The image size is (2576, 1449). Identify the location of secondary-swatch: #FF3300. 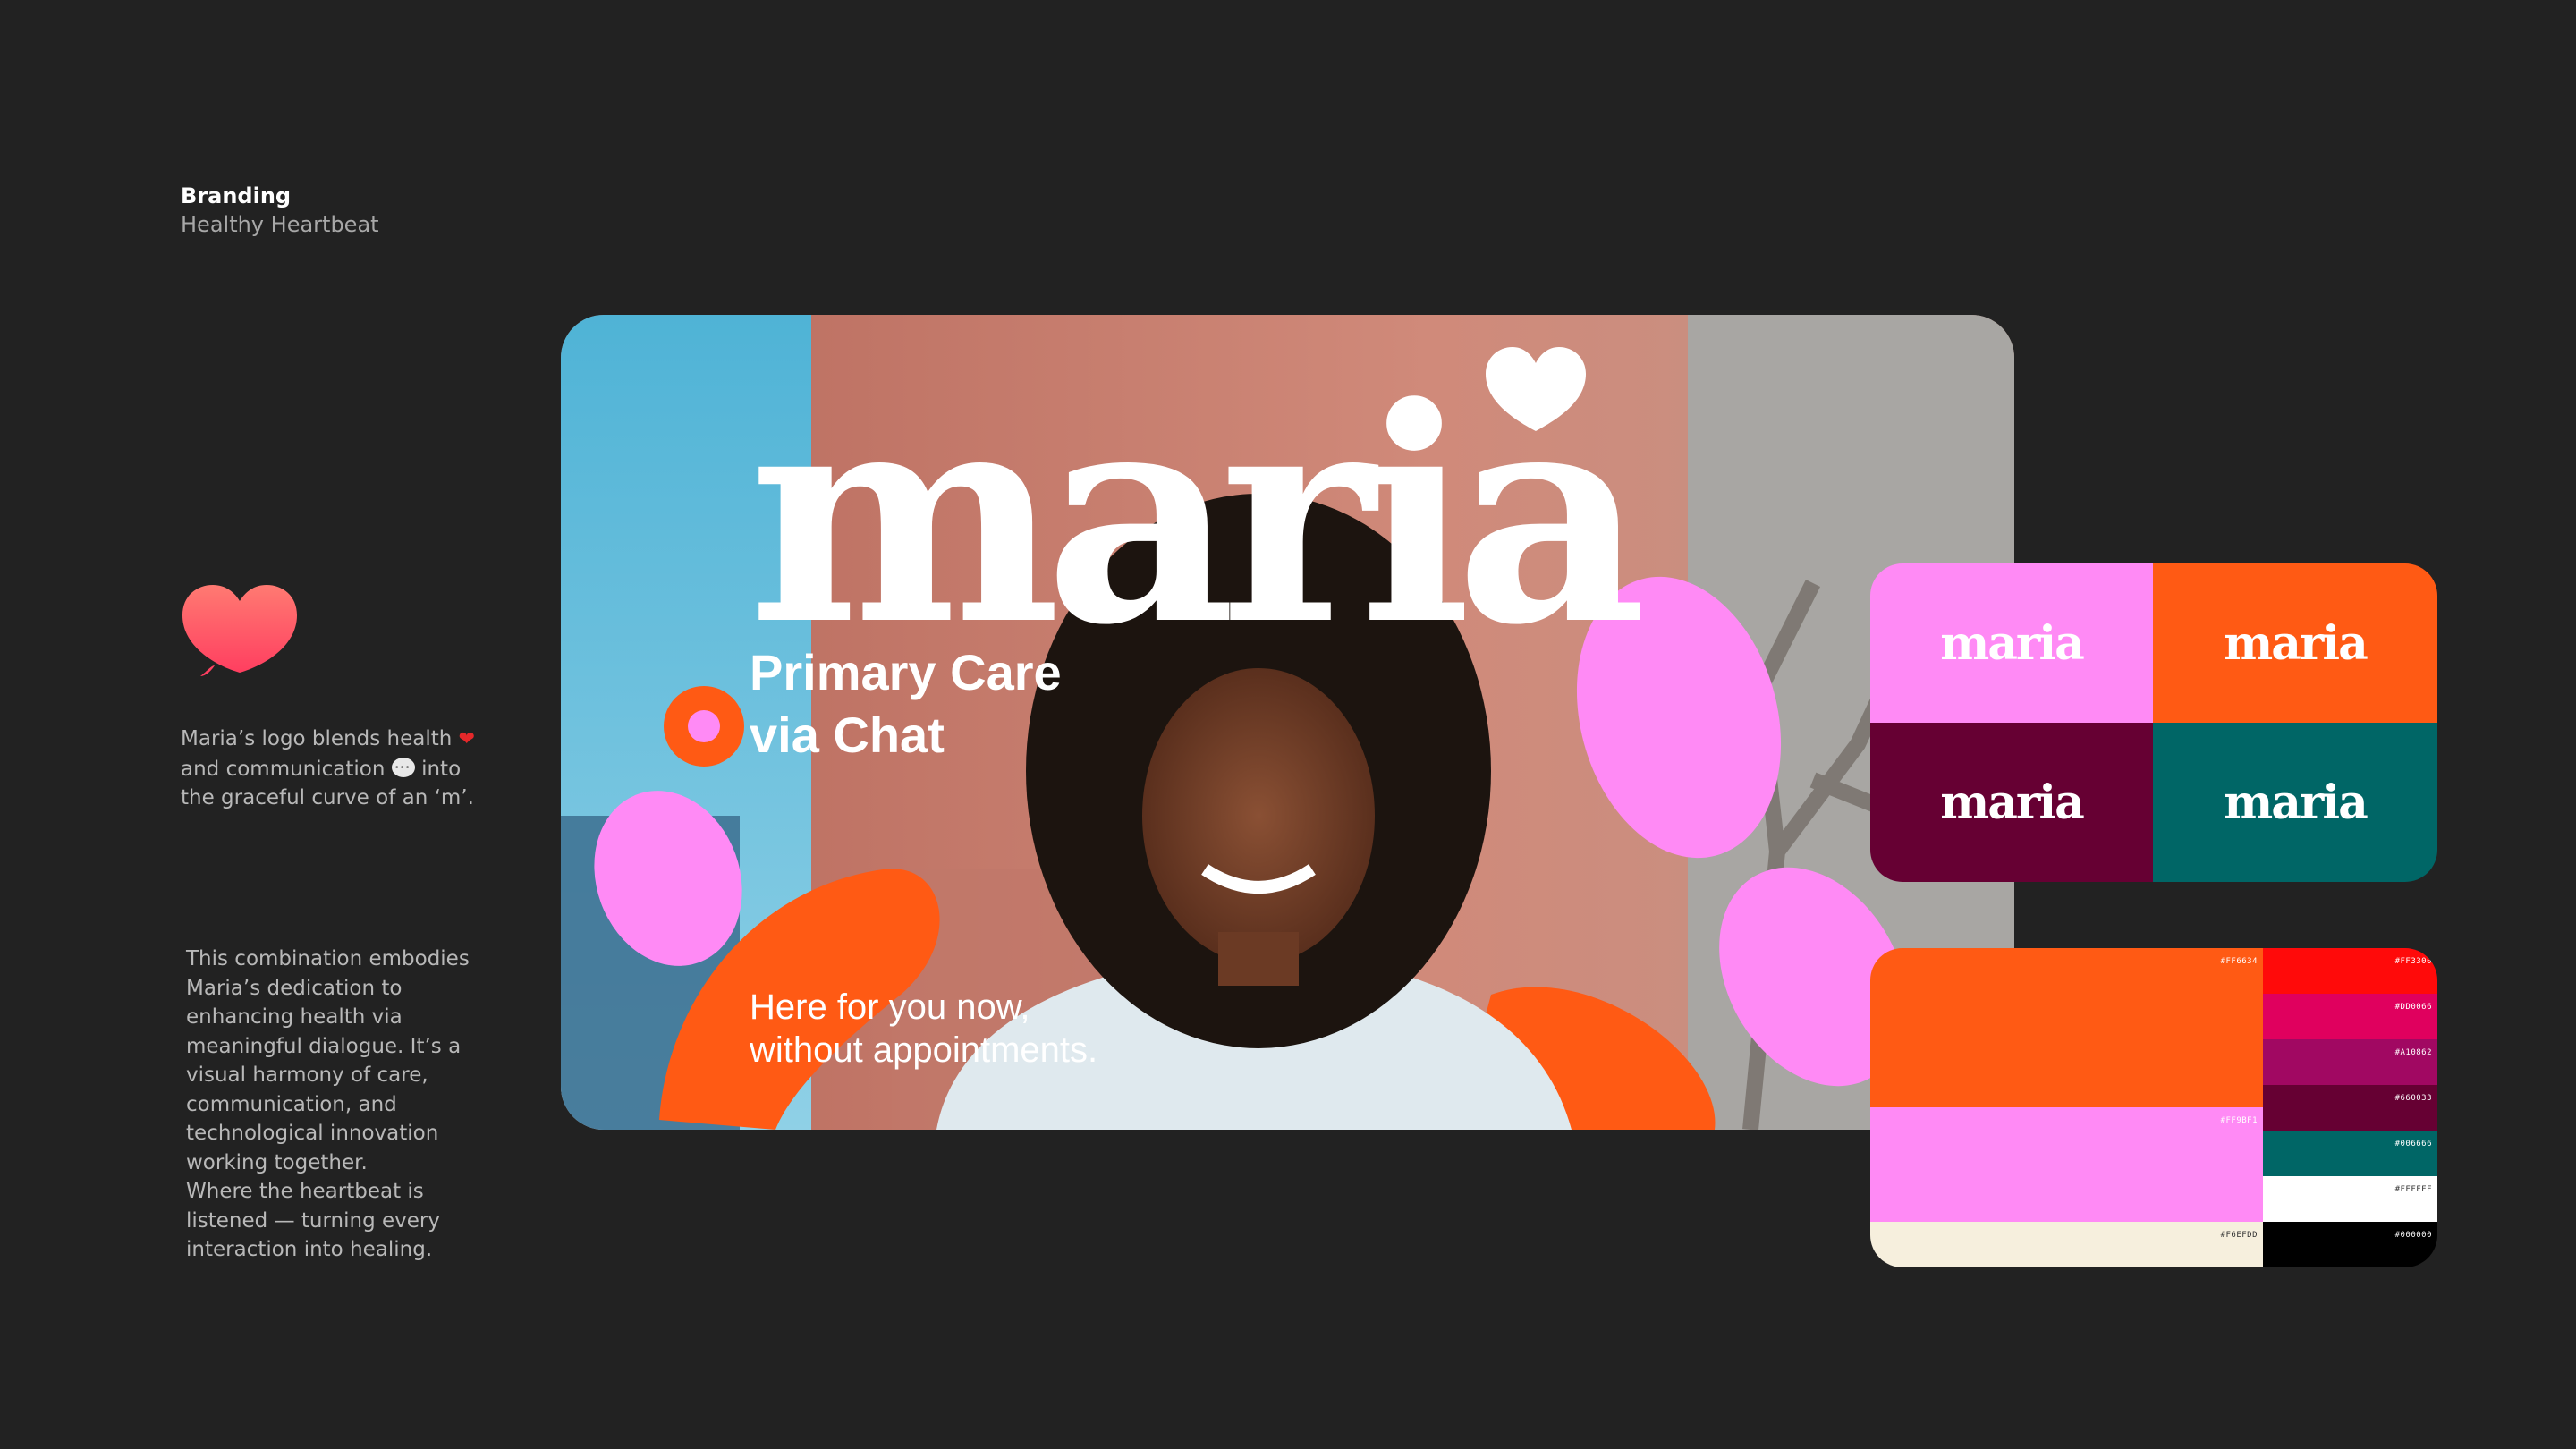
(2350, 971).